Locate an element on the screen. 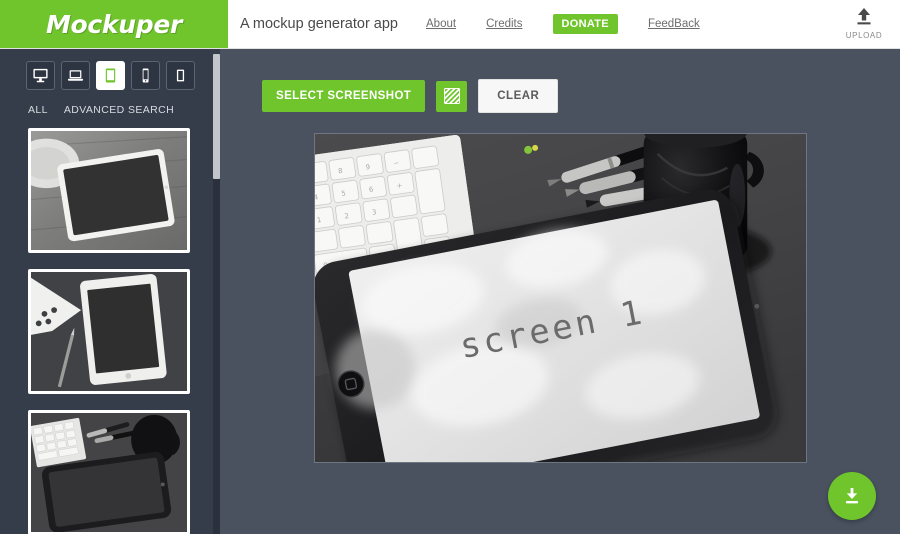 The image size is (900, 534). nav-link-feedback: FeedBack is located at coordinates (674, 24).